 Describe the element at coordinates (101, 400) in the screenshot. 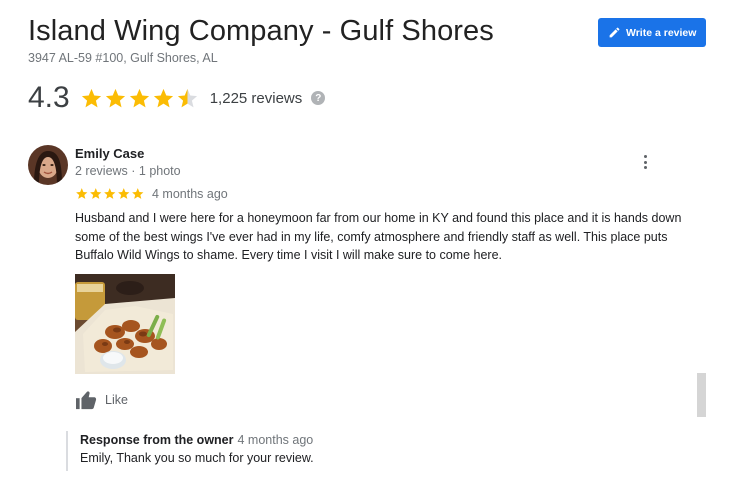

I see `like-button: Like` at that location.